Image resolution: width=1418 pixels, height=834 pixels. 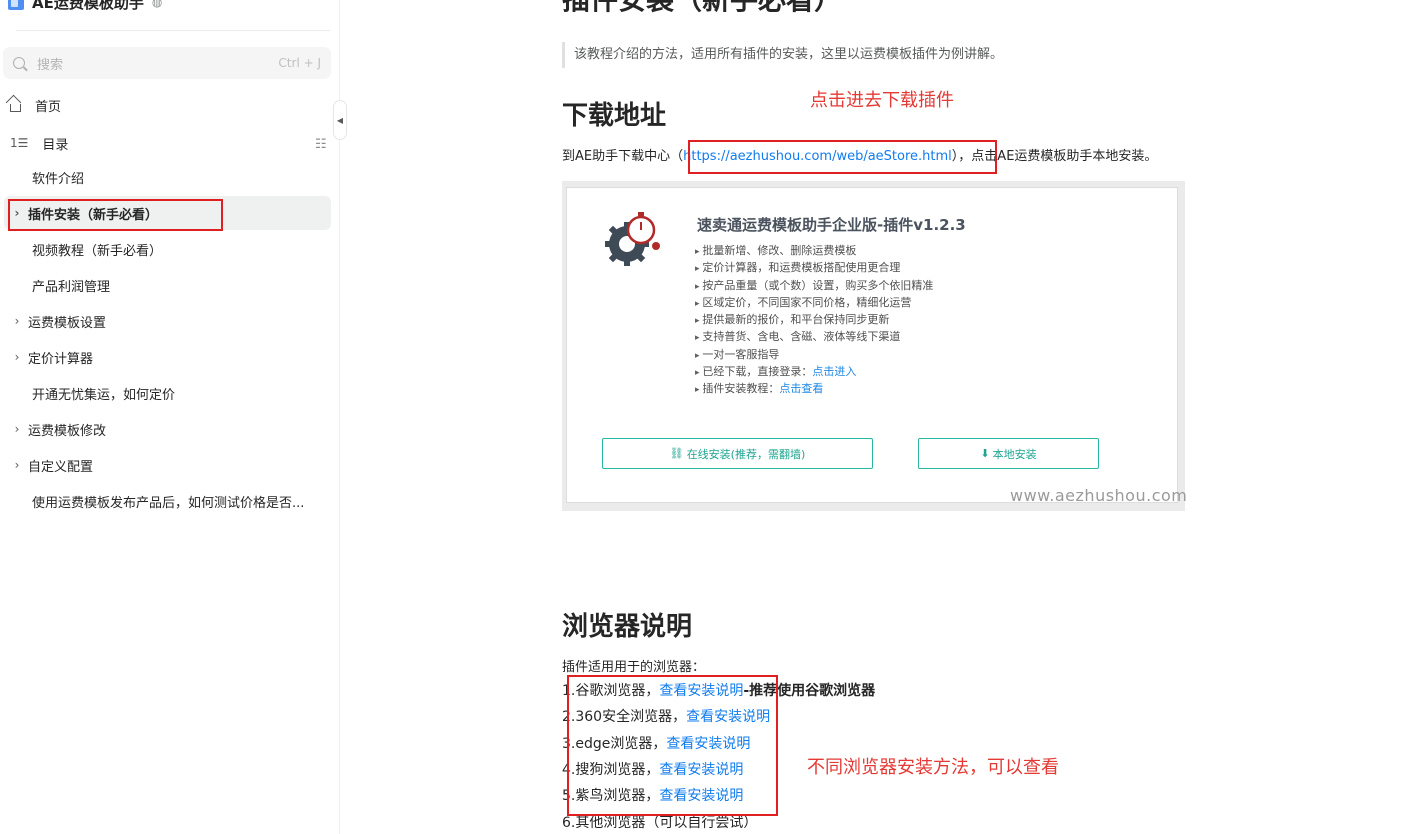 What do you see at coordinates (173, 30) in the screenshot?
I see `header-divider` at bounding box center [173, 30].